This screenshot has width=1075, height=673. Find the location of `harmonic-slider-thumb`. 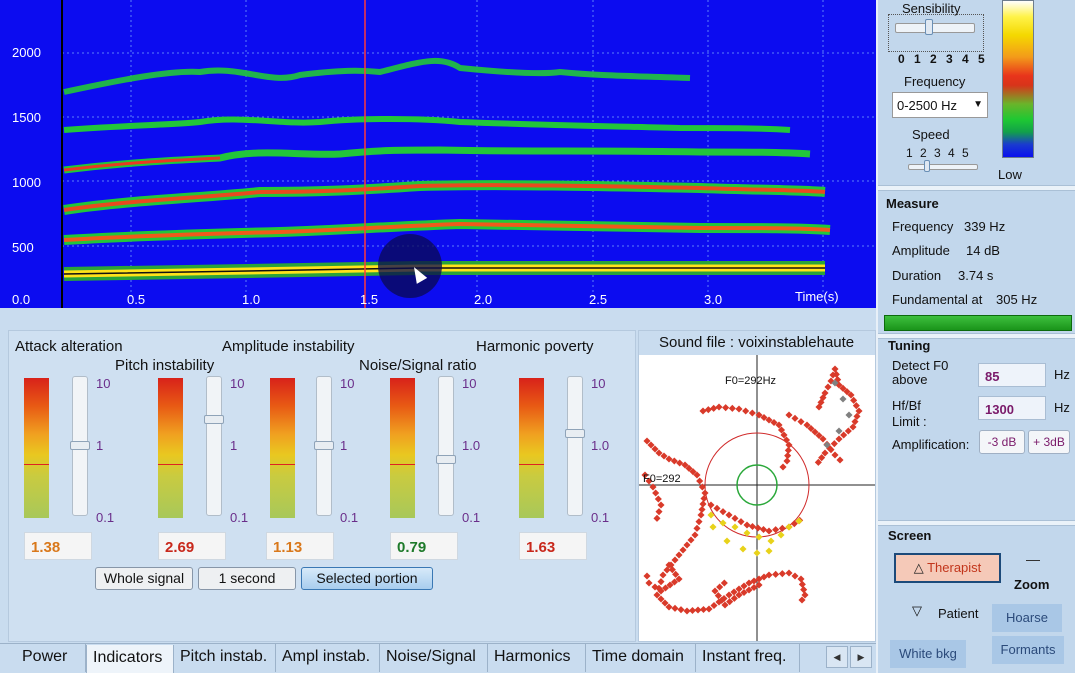

harmonic-slider-thumb is located at coordinates (575, 433).